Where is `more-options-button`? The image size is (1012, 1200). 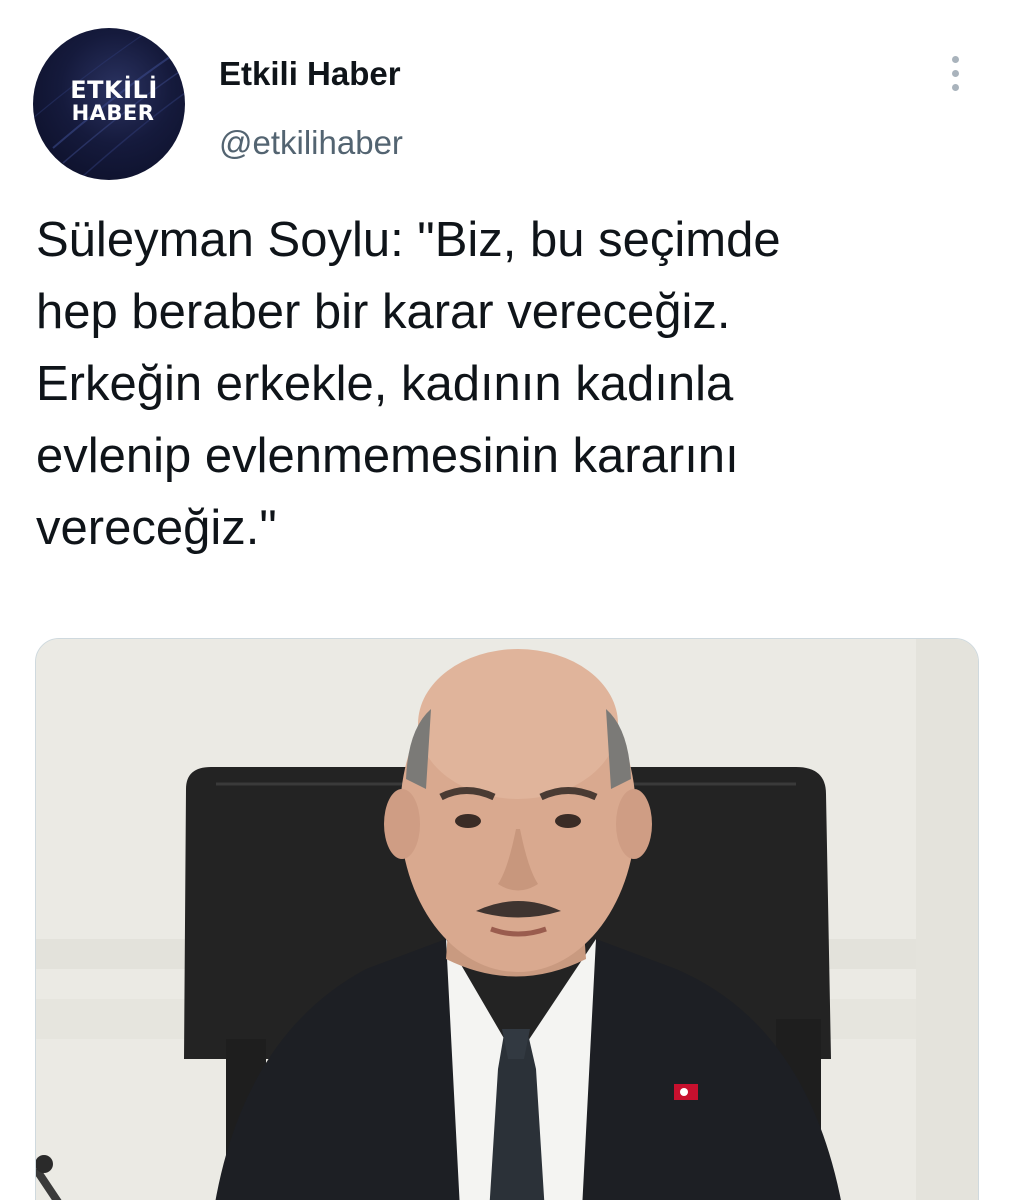 more-options-button is located at coordinates (955, 73).